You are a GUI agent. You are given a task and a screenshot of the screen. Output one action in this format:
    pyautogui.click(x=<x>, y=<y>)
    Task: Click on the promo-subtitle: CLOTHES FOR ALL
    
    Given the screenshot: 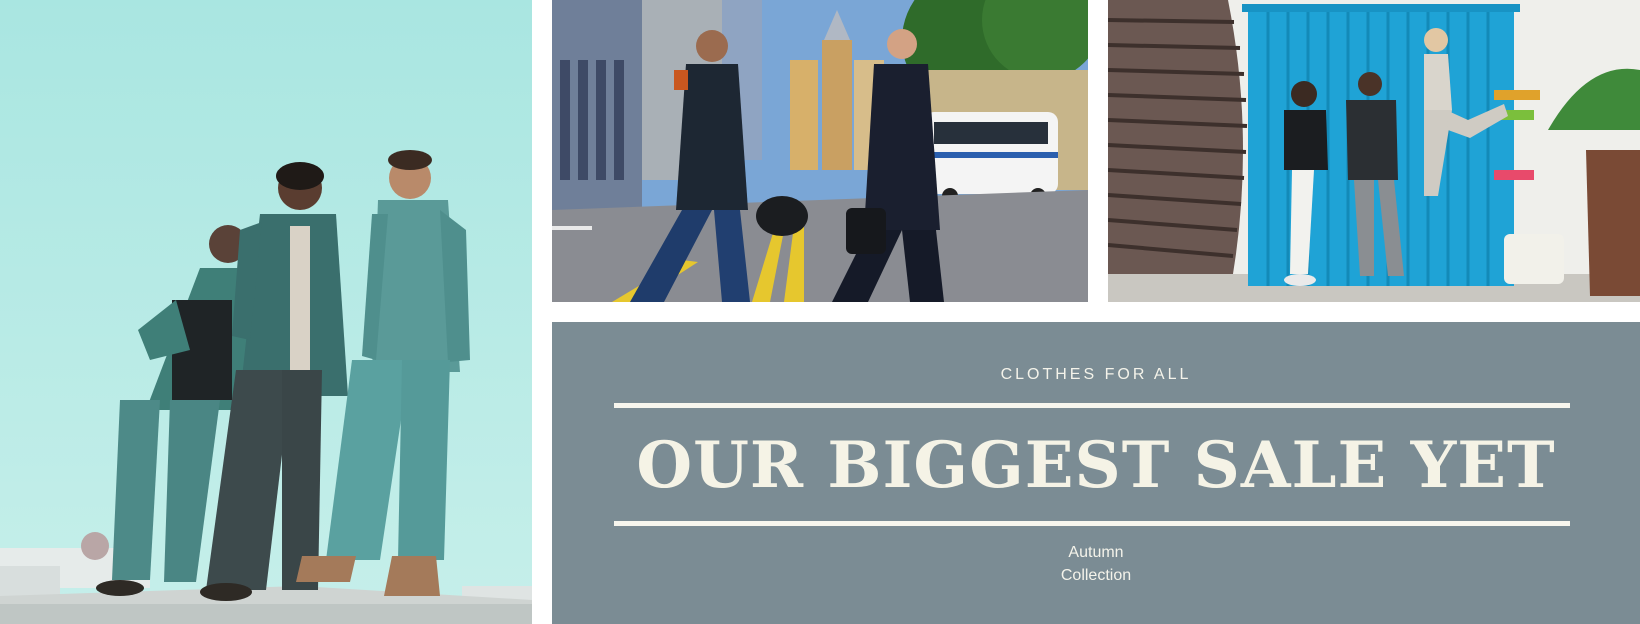 What is the action you would take?
    pyautogui.click(x=1096, y=374)
    